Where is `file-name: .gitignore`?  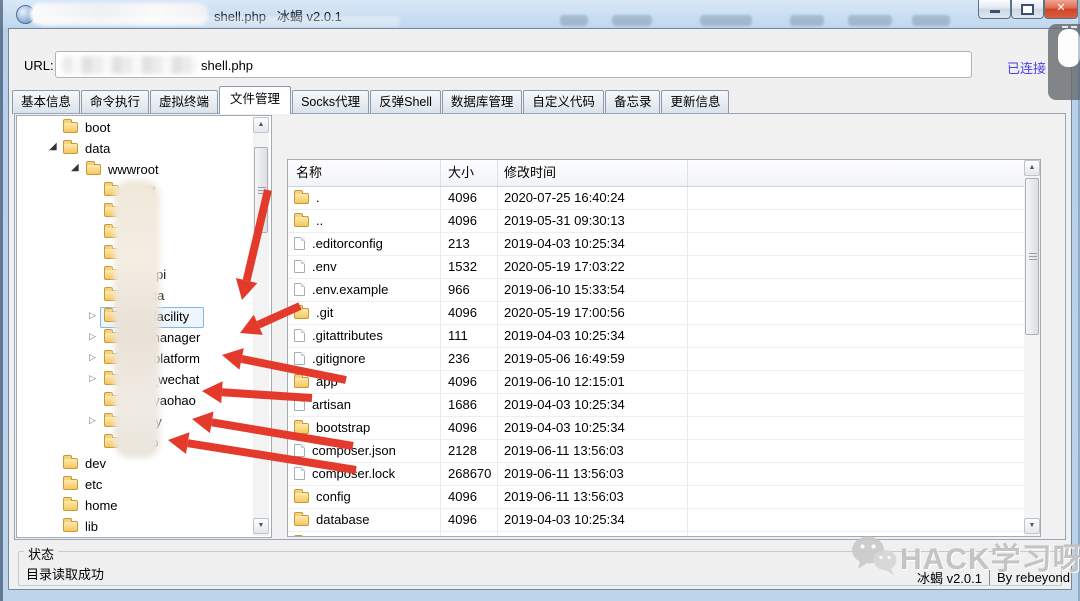 file-name: .gitignore is located at coordinates (339, 358).